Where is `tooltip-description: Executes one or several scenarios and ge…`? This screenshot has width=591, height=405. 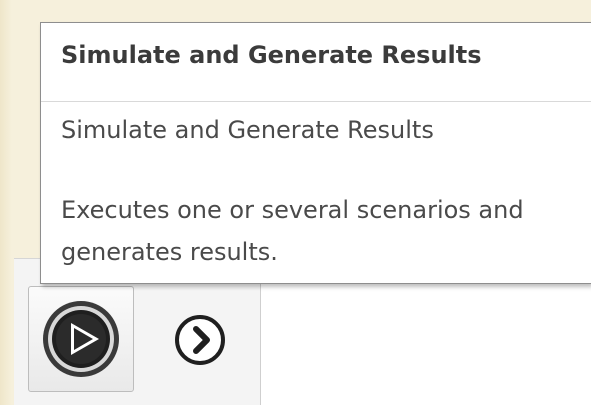
tooltip-description: Executes one or several scenarios and ge… is located at coordinates (292, 231).